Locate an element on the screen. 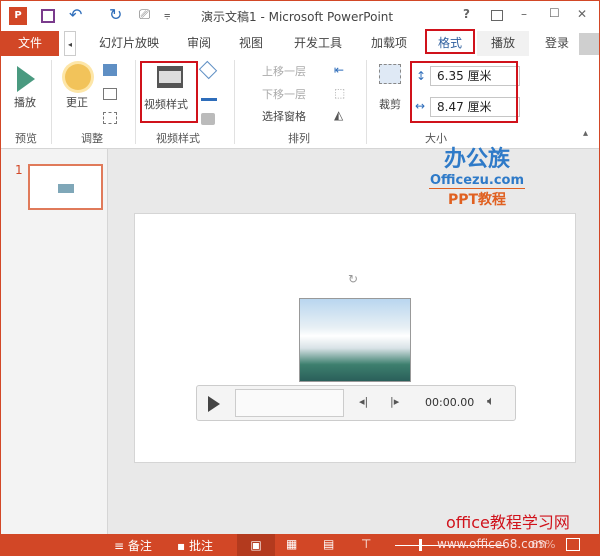 The width and height of the screenshot is (600, 556). rotate-handle-icon: ↻ is located at coordinates (353, 279).